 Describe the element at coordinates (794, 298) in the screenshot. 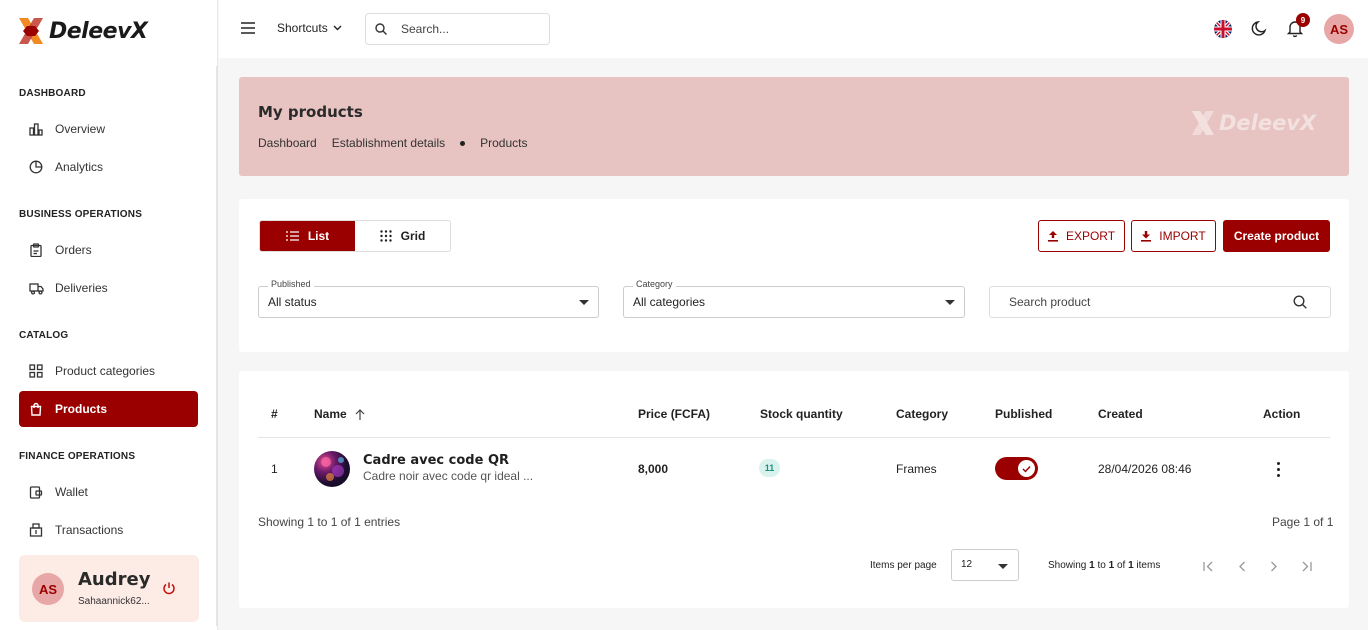

I see `category-filter: Category All categories` at that location.